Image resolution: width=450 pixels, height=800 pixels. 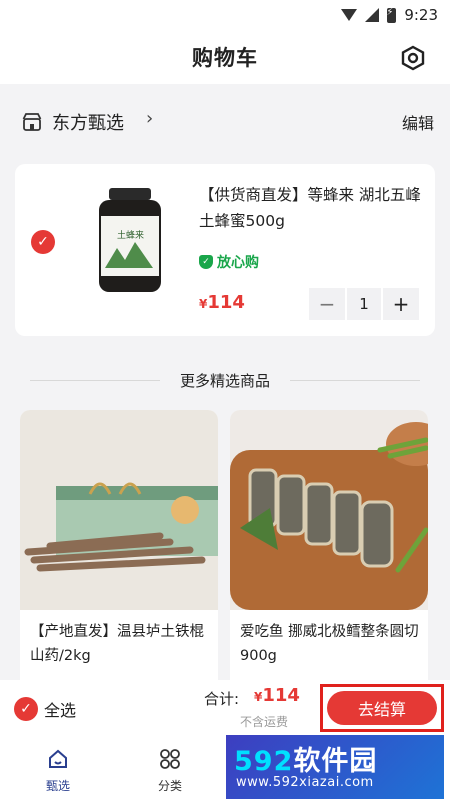 I want to click on watermark-number: 592, so click(x=264, y=761).